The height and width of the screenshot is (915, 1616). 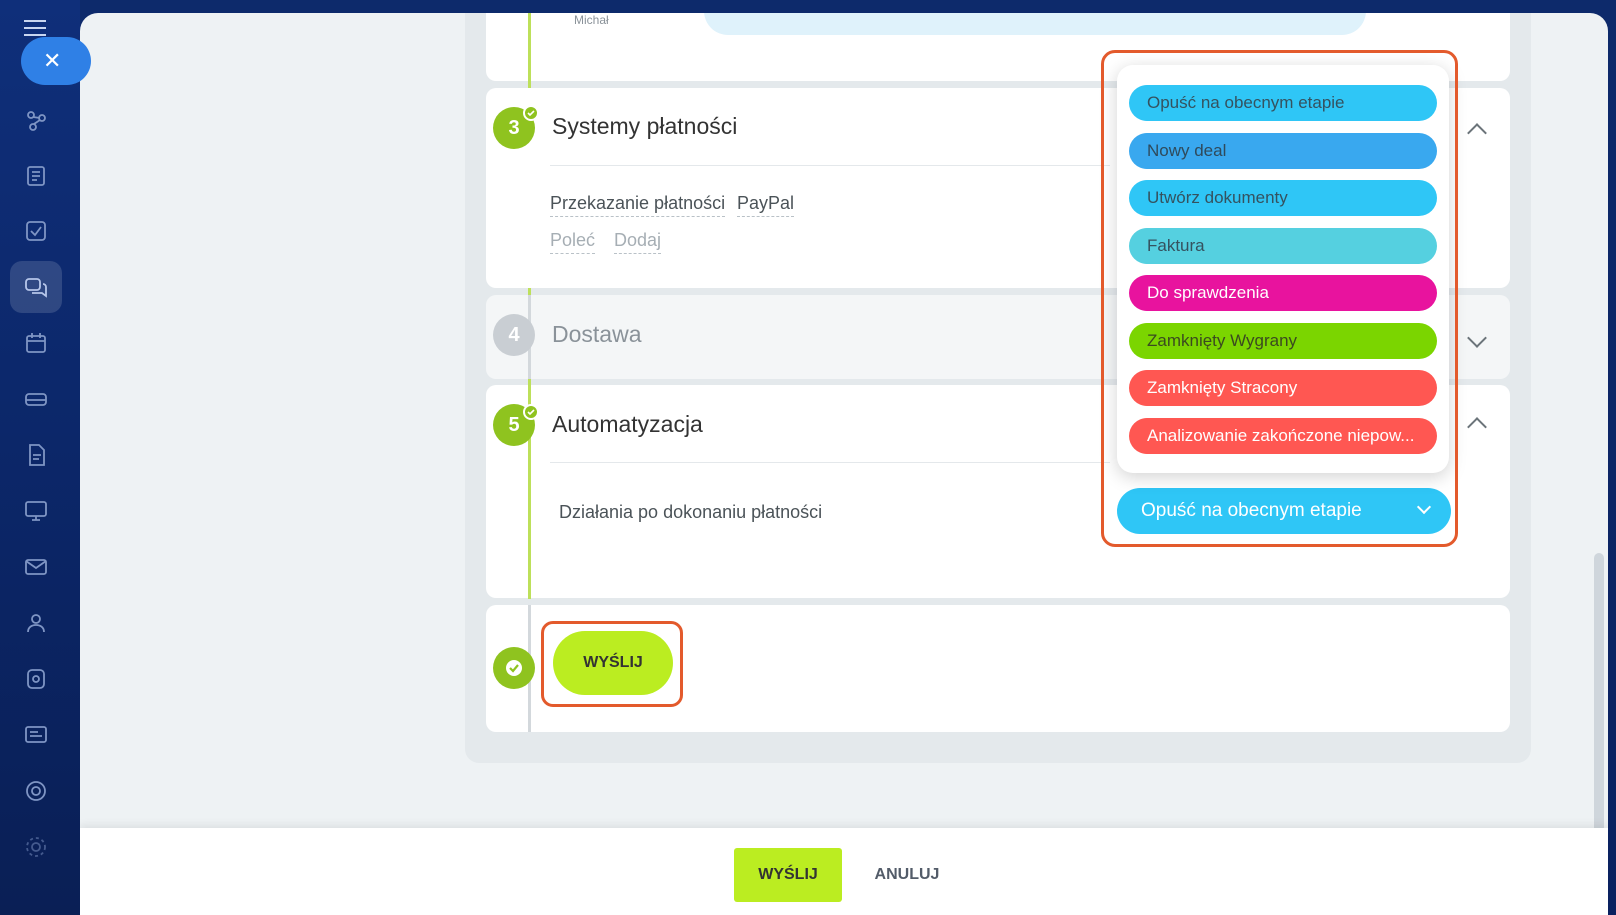 What do you see at coordinates (514, 335) in the screenshot?
I see `step-number-4: 4` at bounding box center [514, 335].